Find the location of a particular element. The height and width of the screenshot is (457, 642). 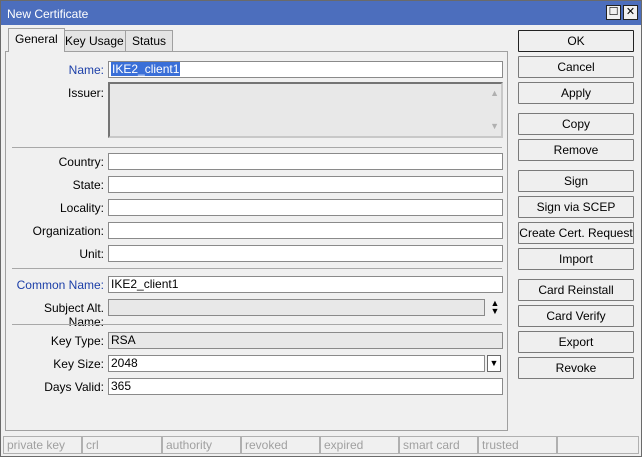

common-name-field: IKE2_client1 is located at coordinates (305, 284).